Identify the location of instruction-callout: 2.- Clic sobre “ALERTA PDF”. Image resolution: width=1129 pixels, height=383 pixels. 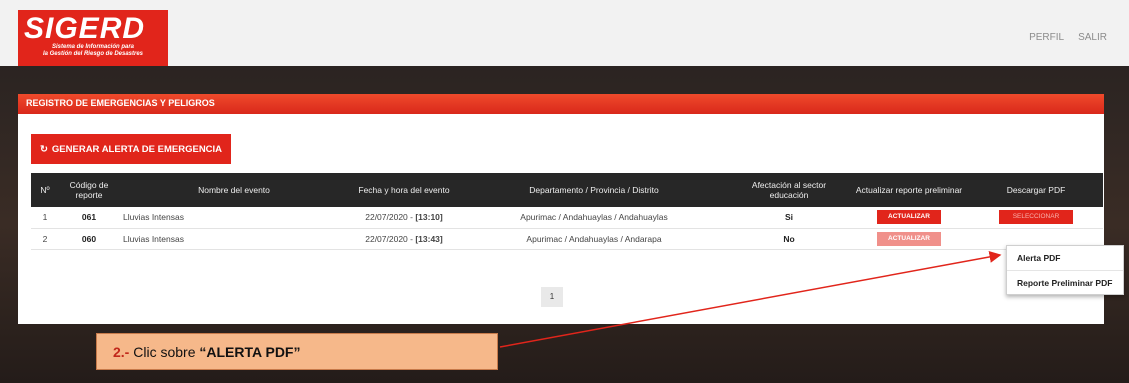
(297, 351).